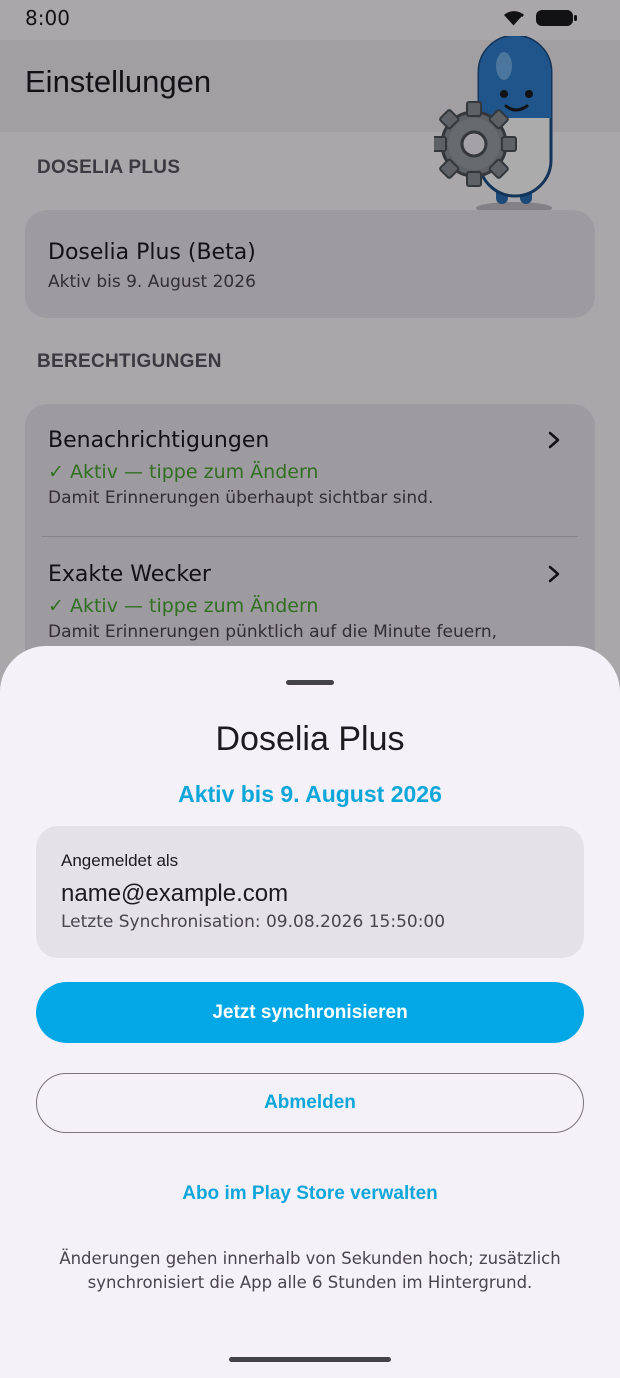  Describe the element at coordinates (310, 794) in the screenshot. I see `sheet-subtitle: Aktiv bis 9. August 2026` at that location.